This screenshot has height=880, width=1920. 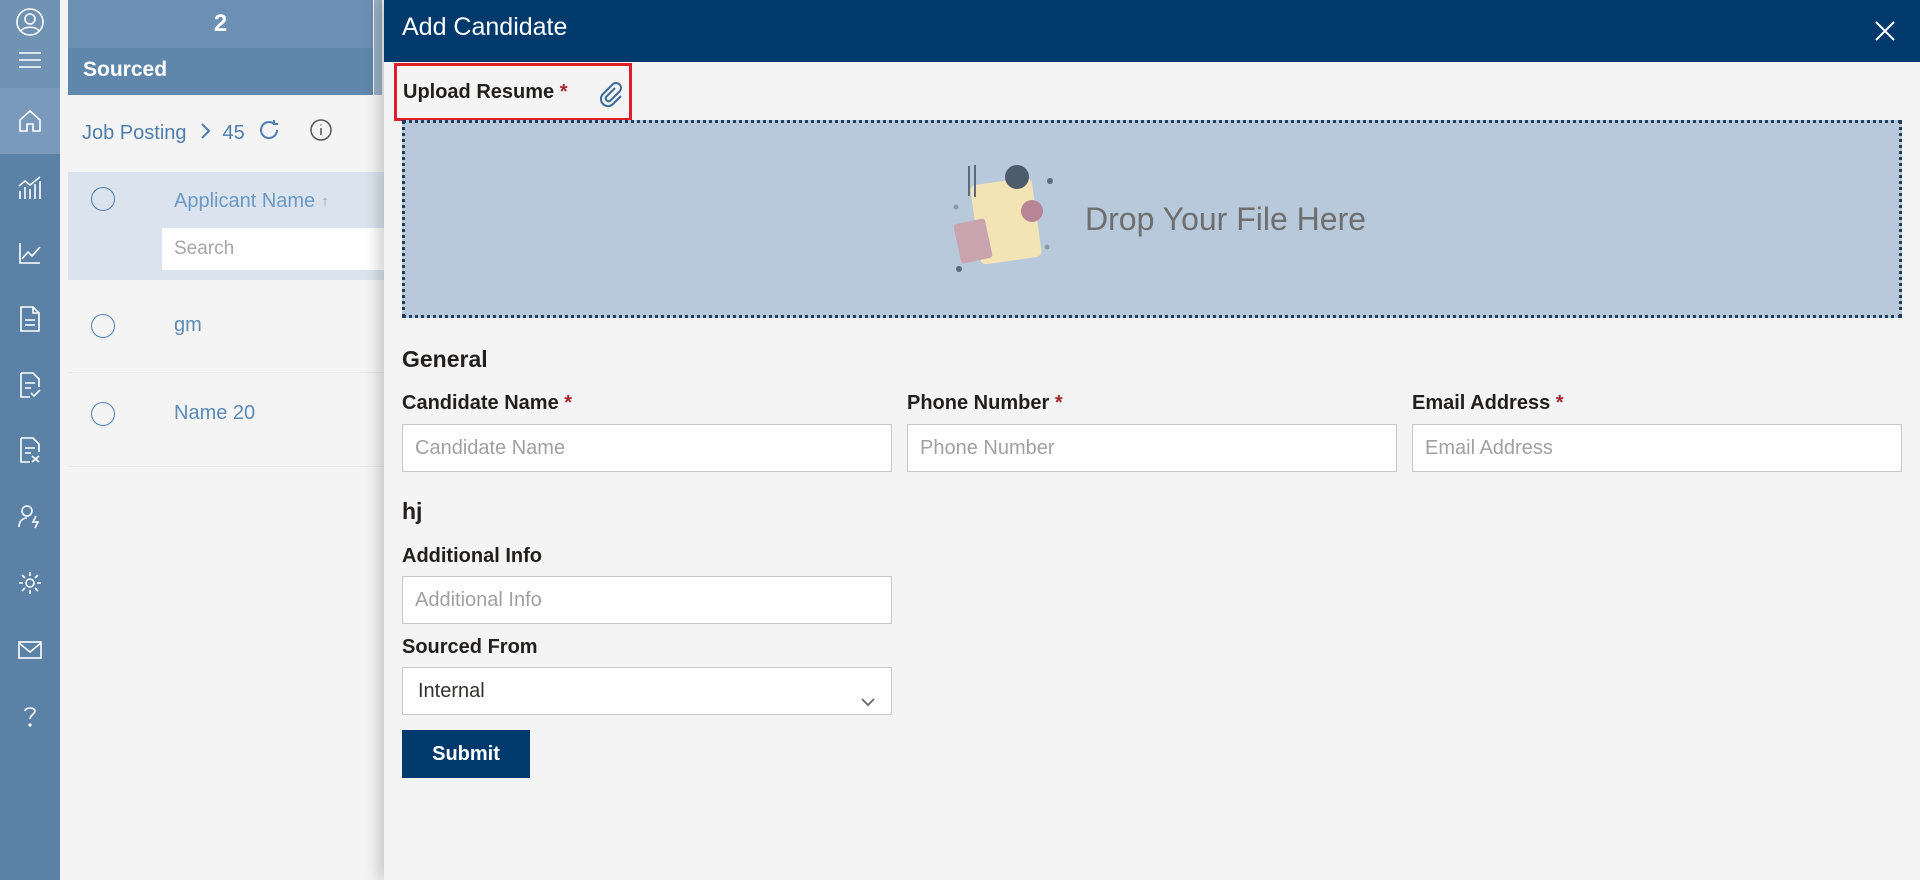 I want to click on sort-asc-icon: ↑, so click(x=325, y=201).